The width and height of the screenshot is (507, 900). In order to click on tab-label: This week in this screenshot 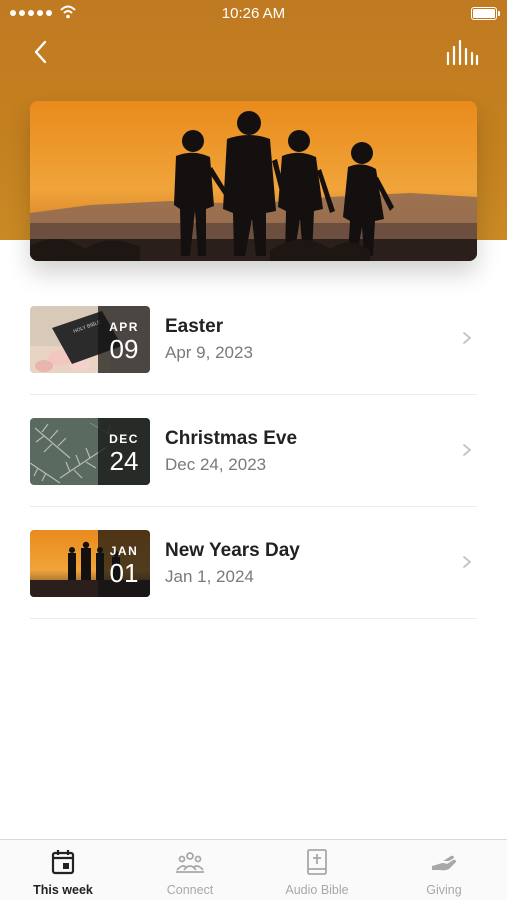, I will do `click(63, 890)`.